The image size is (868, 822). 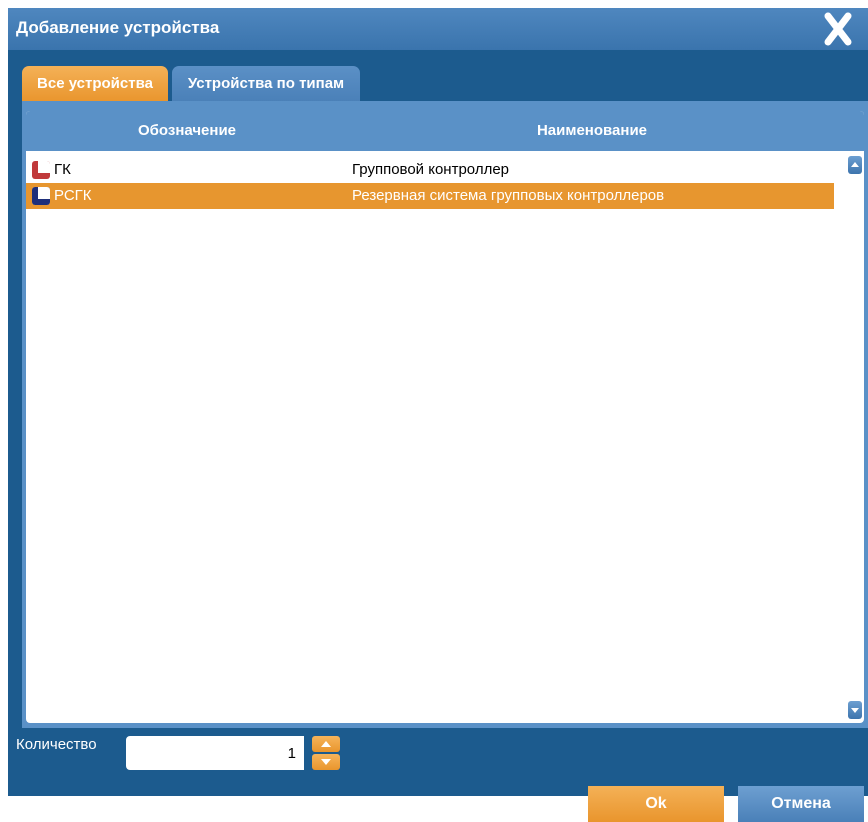 I want to click on column-header-designation: Обозначение, so click(x=187, y=130).